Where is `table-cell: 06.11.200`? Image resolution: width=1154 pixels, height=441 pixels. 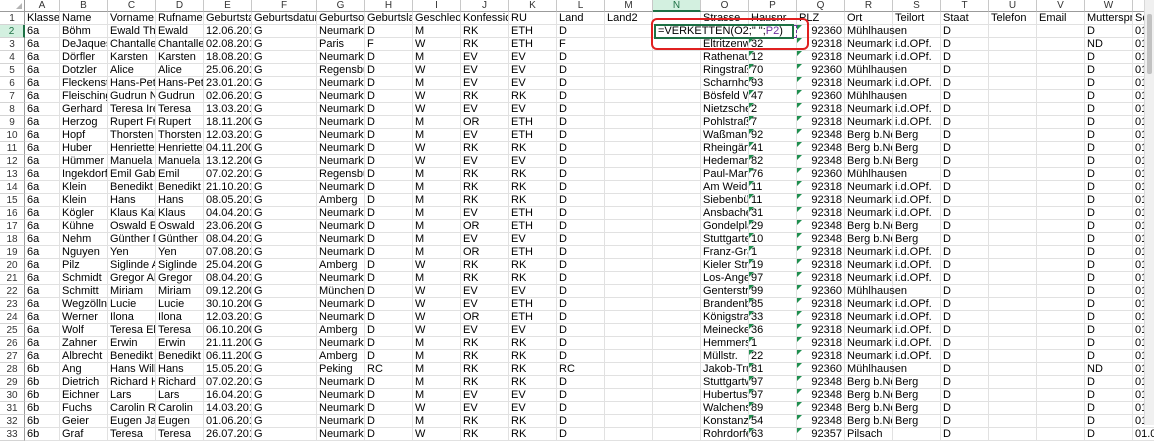 table-cell: 06.11.200 is located at coordinates (228, 356).